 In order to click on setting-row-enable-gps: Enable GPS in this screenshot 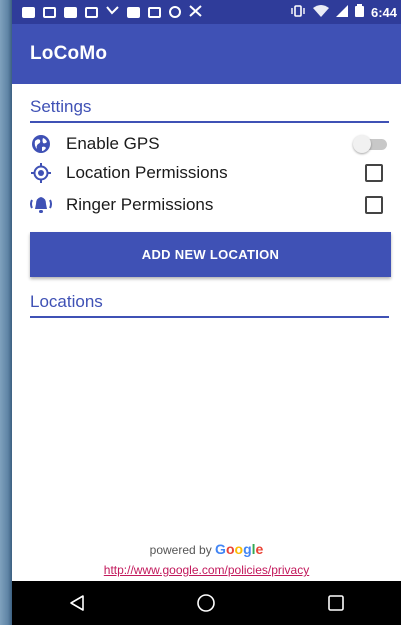, I will do `click(209, 144)`.